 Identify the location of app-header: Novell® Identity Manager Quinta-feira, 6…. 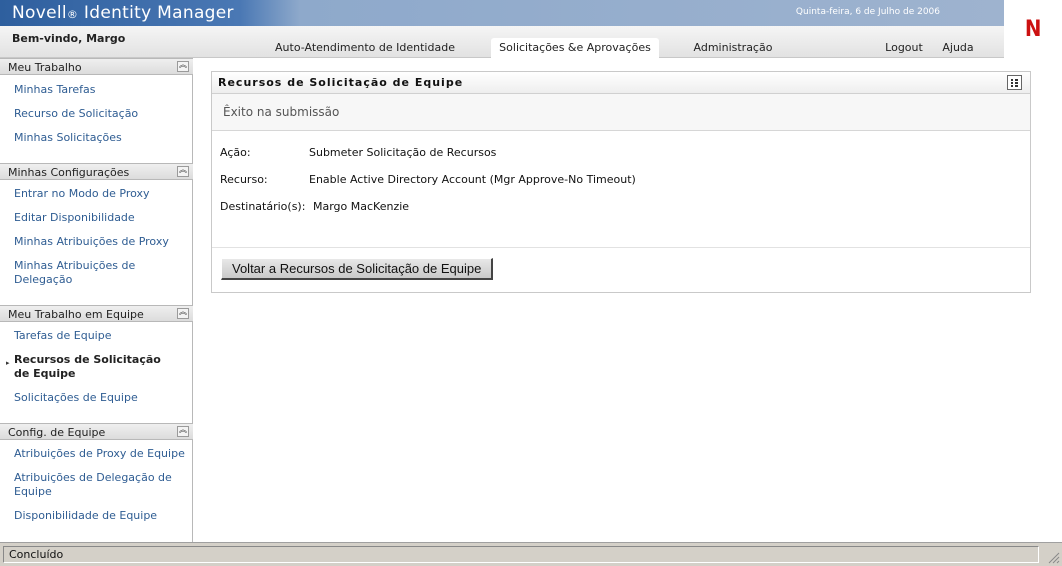
(531, 29).